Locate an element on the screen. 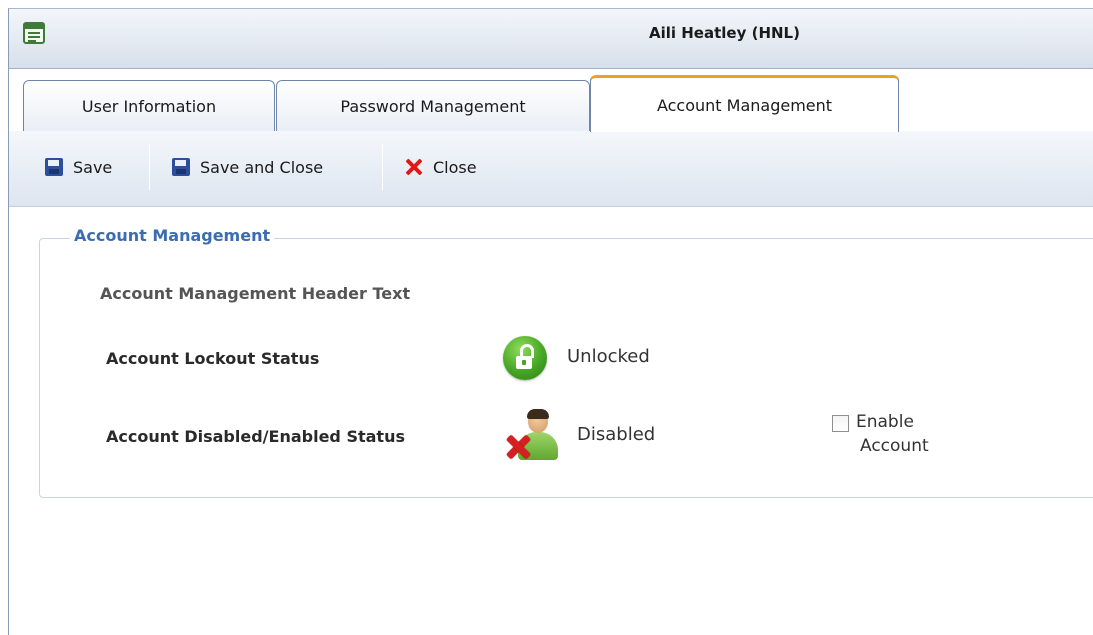 The height and width of the screenshot is (635, 1093). save-button: Save is located at coordinates (78, 167).